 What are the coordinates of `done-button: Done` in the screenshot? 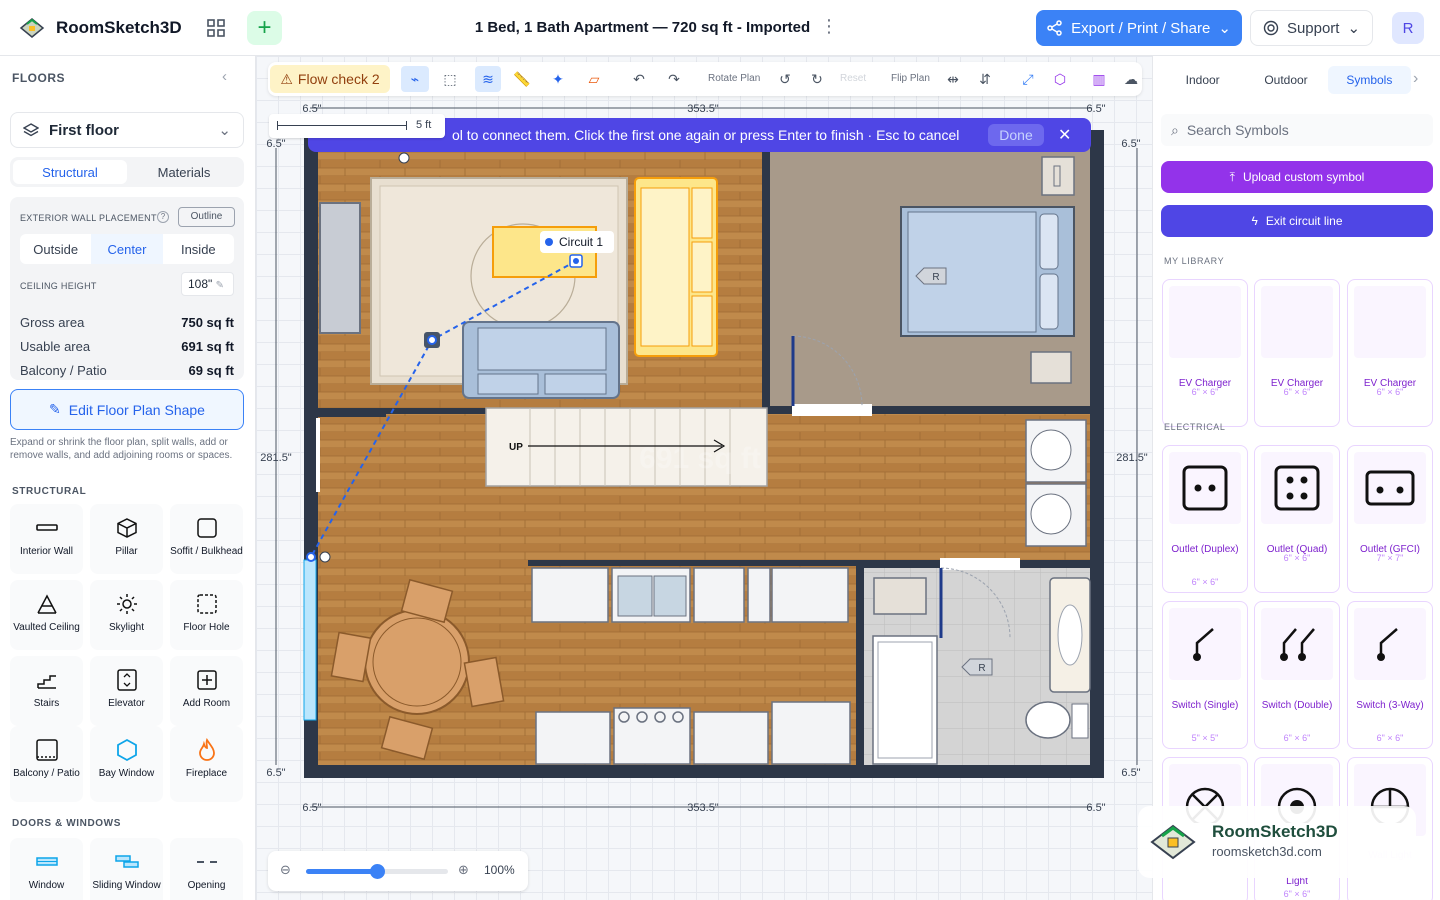 It's located at (1016, 135).